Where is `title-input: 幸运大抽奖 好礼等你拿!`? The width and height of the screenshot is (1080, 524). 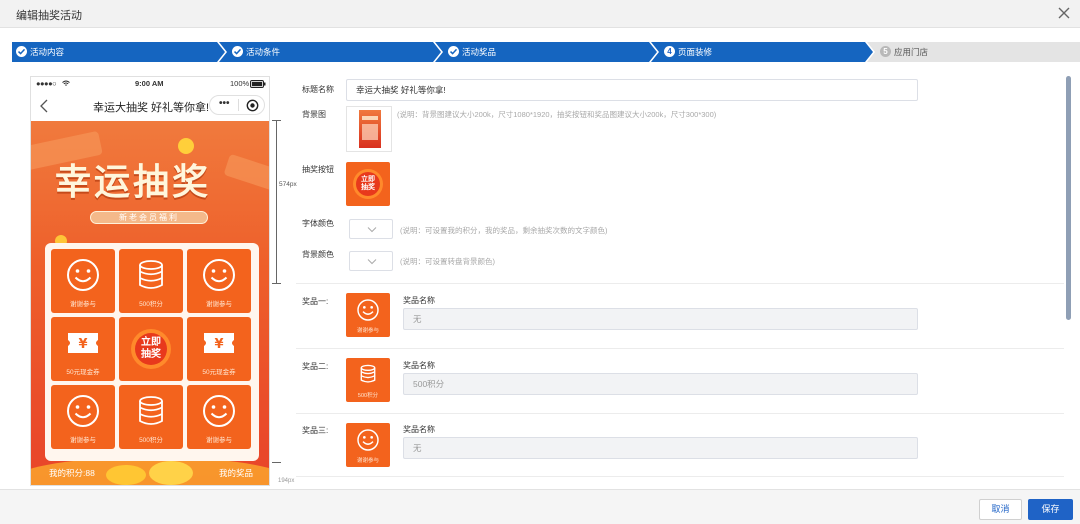 title-input: 幸运大抽奖 好礼等你拿! is located at coordinates (632, 90).